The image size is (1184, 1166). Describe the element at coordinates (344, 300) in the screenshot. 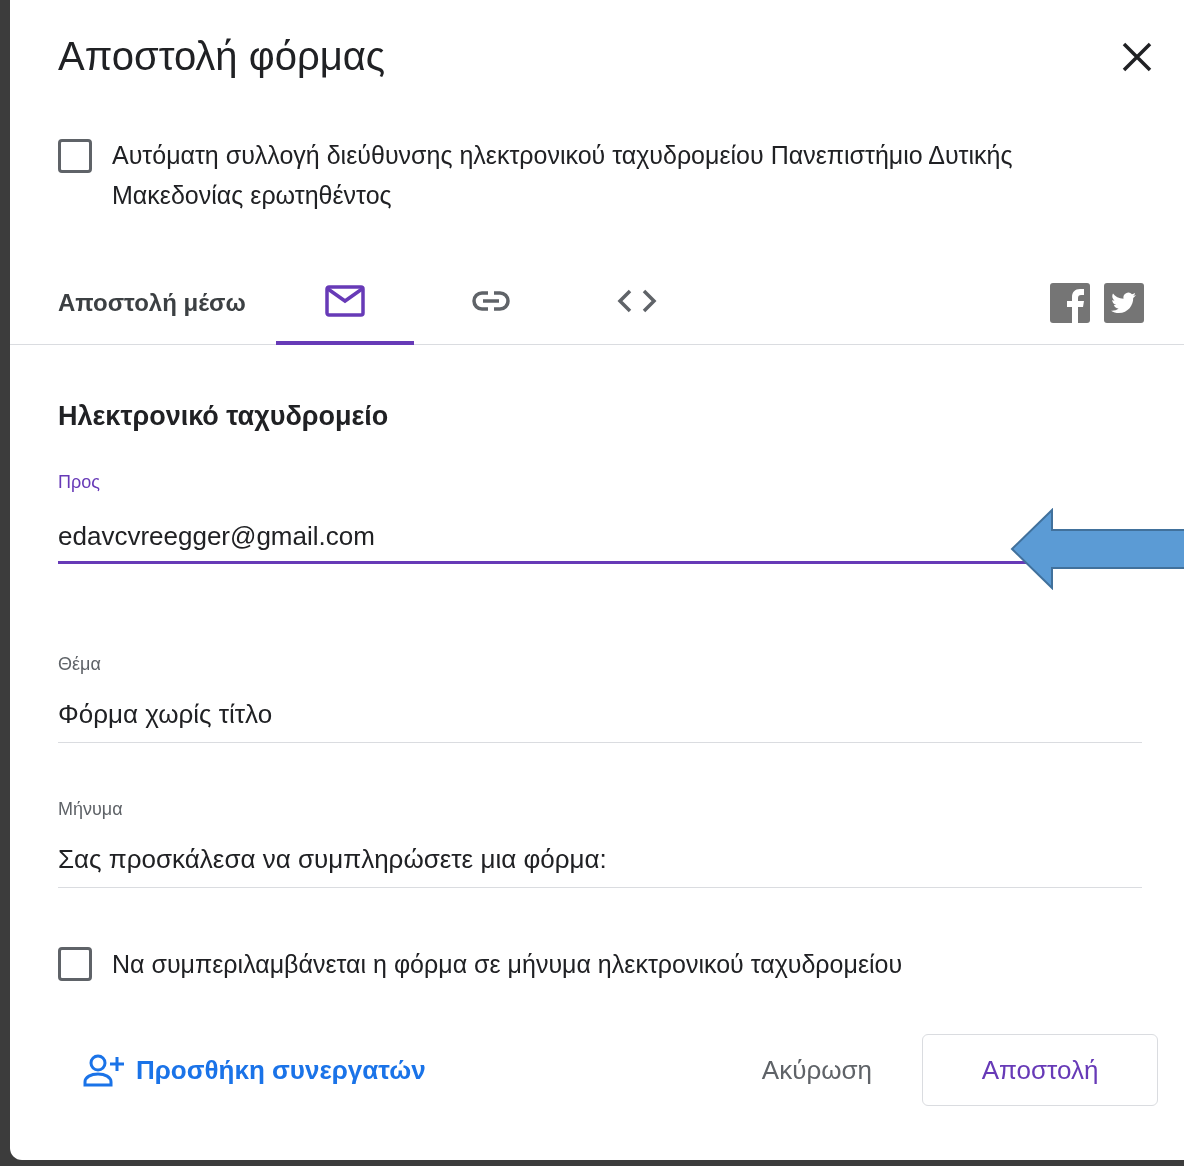

I see `envelope-icon` at that location.